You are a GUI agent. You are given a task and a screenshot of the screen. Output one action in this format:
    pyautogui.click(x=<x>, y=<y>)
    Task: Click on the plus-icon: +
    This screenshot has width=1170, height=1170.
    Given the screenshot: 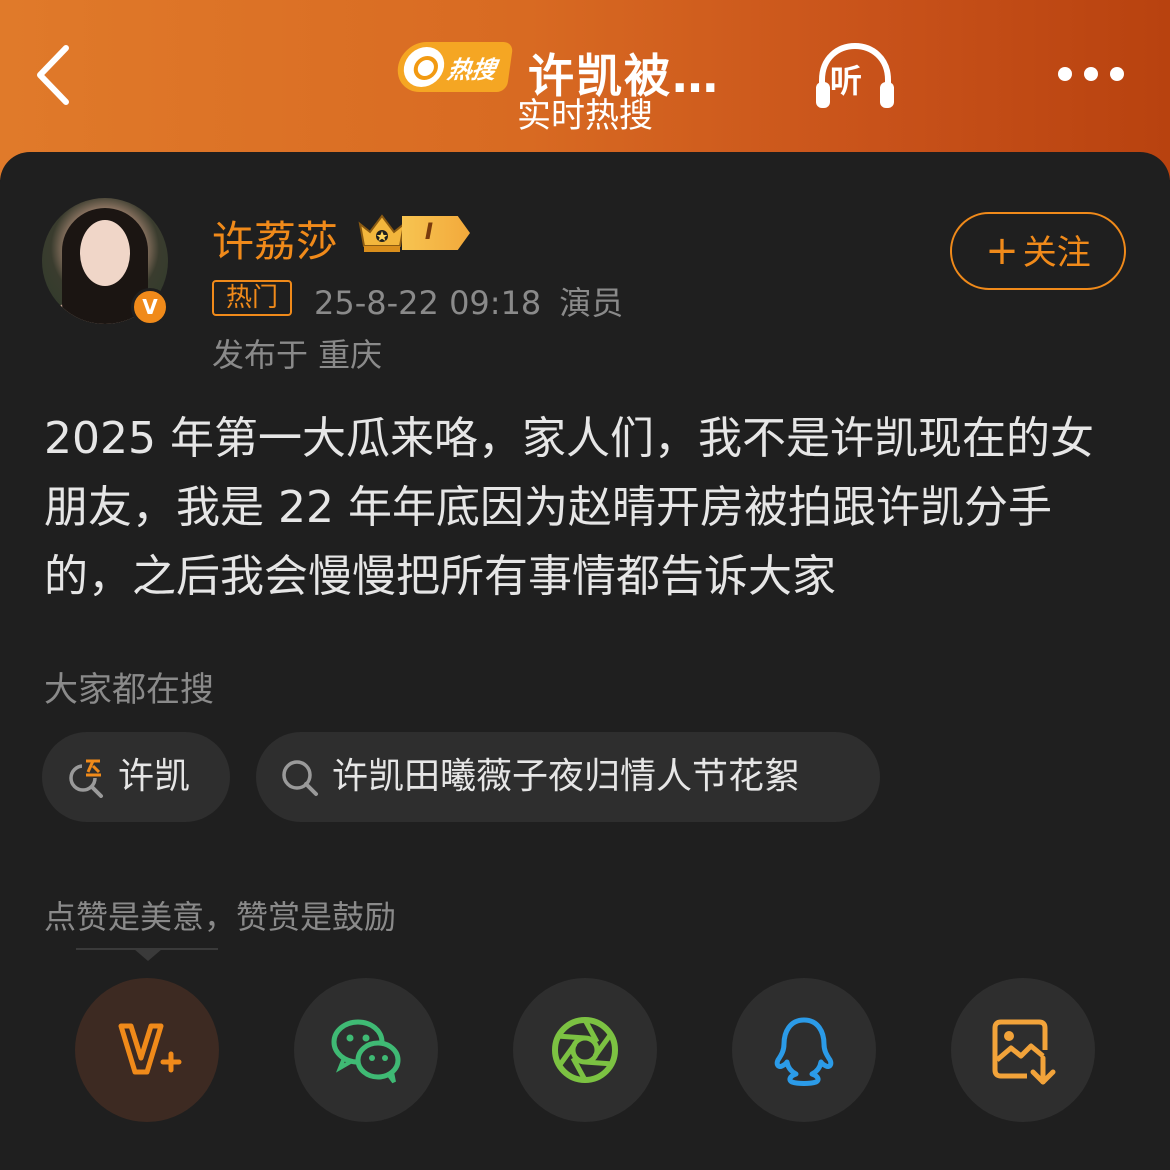 What is the action you would take?
    pyautogui.click(x=1002, y=251)
    